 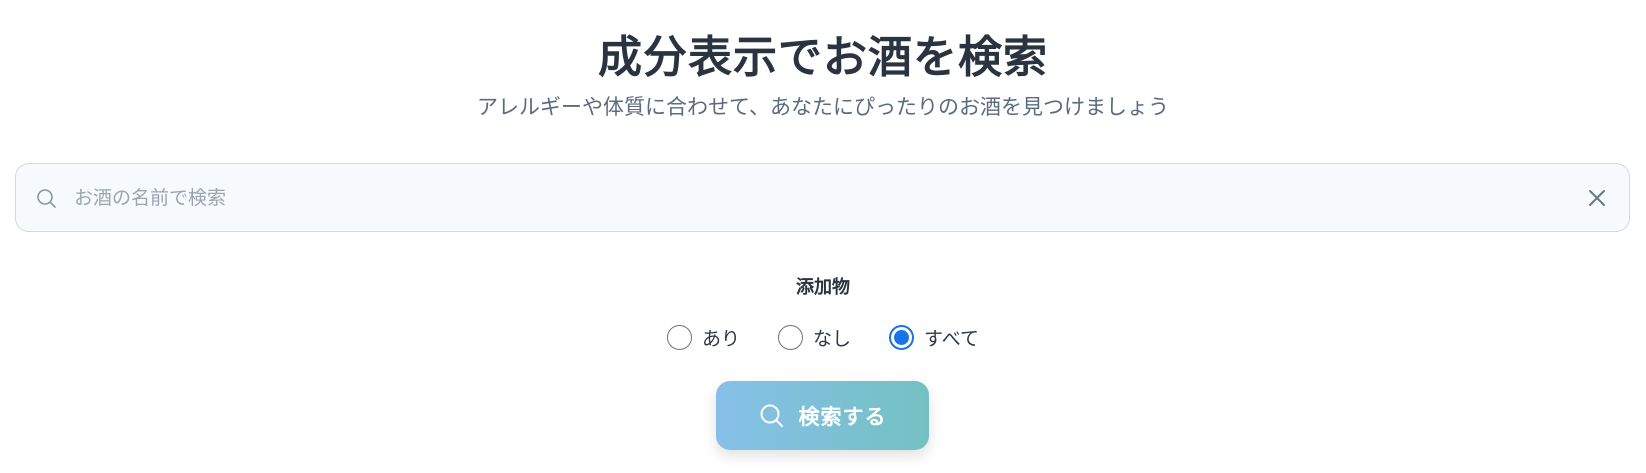 I want to click on radio-label: すべて, so click(x=951, y=338).